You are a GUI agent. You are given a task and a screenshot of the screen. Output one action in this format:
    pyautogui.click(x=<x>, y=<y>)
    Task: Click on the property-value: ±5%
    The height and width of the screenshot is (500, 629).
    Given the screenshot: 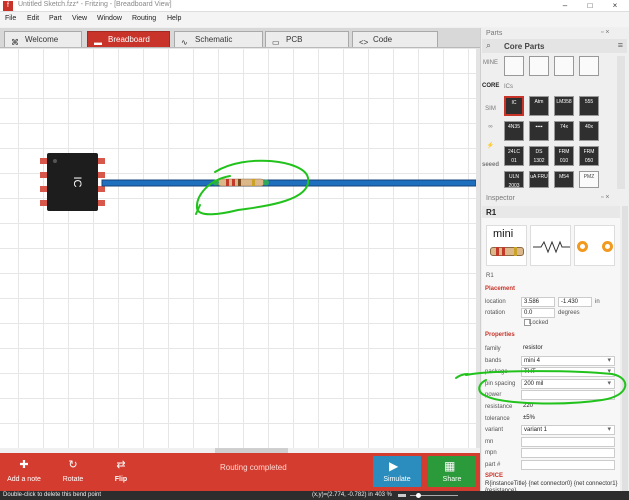 What is the action you would take?
    pyautogui.click(x=529, y=417)
    